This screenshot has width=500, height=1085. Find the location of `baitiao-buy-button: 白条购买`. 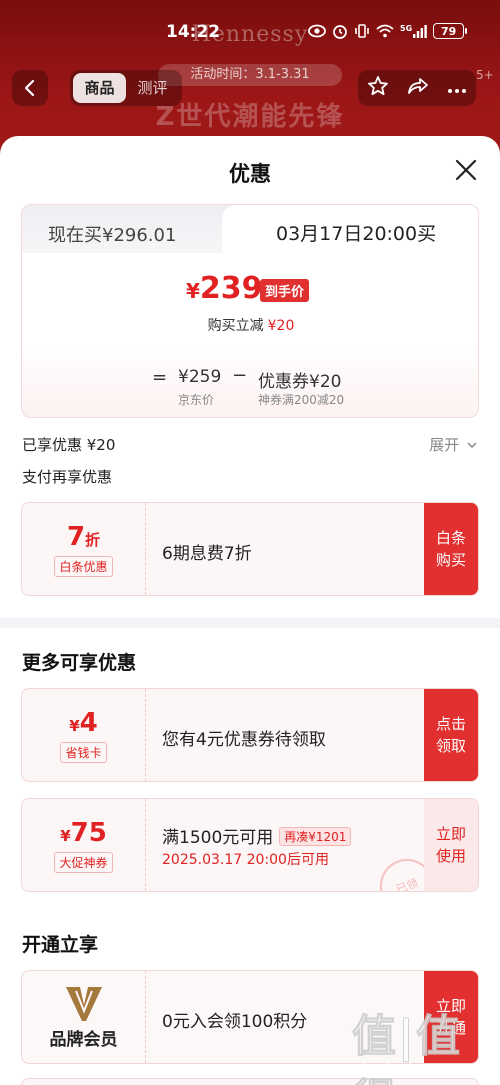

baitiao-buy-button: 白条购买 is located at coordinates (451, 549).